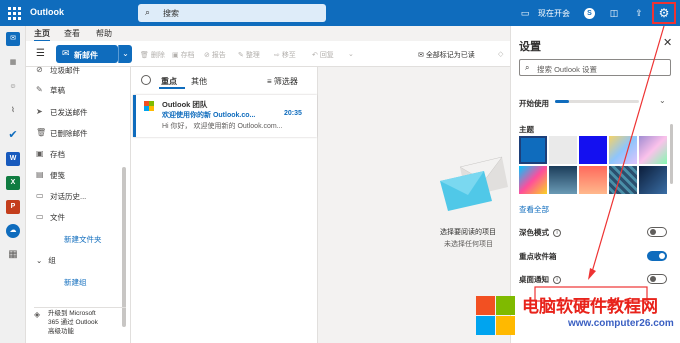  What do you see at coordinates (496, 316) in the screenshot?
I see `watermark-logo-icon` at bounding box center [496, 316].